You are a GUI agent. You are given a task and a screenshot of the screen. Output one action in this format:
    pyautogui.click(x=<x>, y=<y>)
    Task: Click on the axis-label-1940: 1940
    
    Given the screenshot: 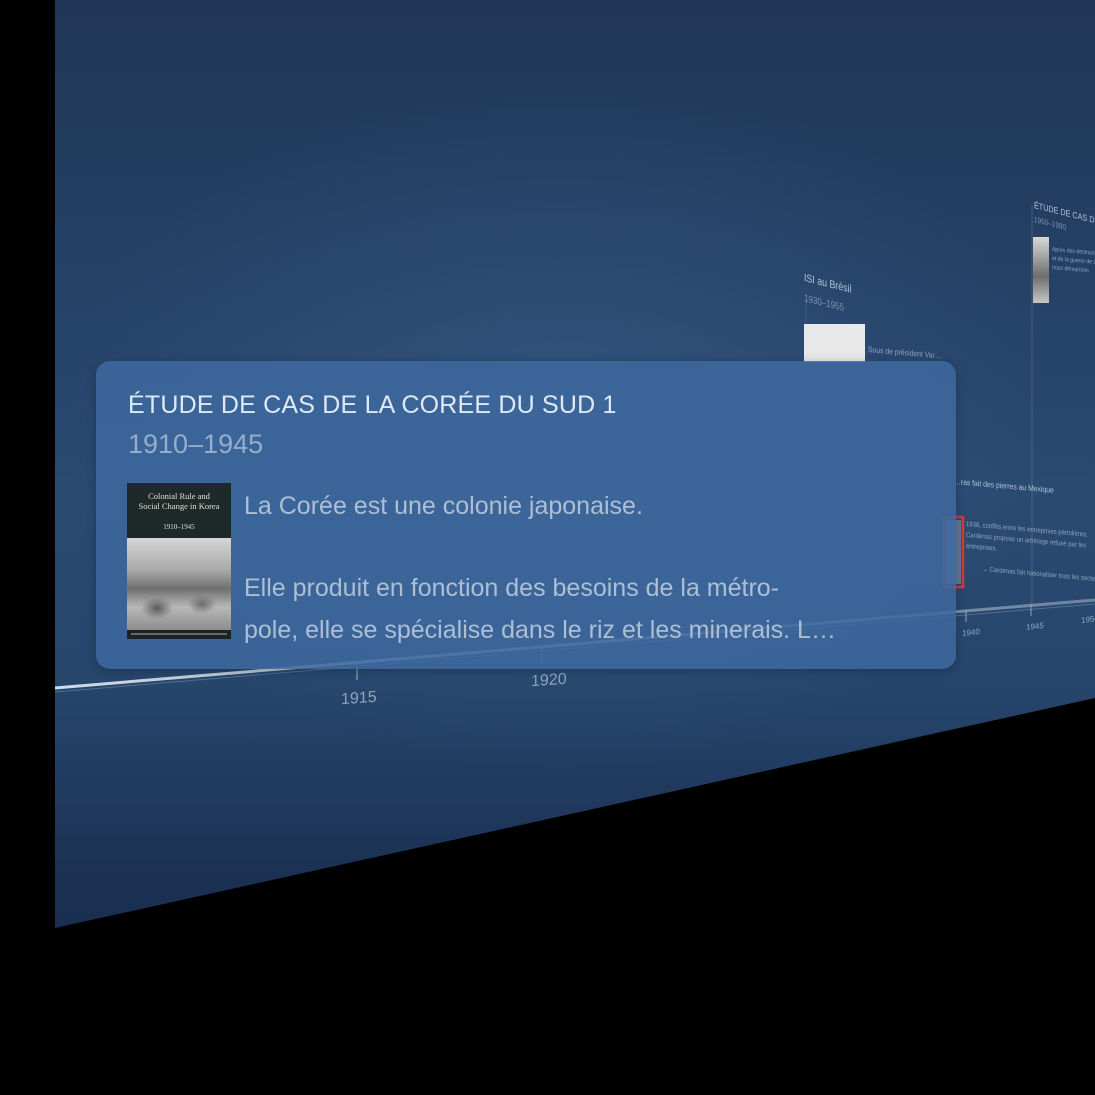 What is the action you would take?
    pyautogui.click(x=971, y=632)
    